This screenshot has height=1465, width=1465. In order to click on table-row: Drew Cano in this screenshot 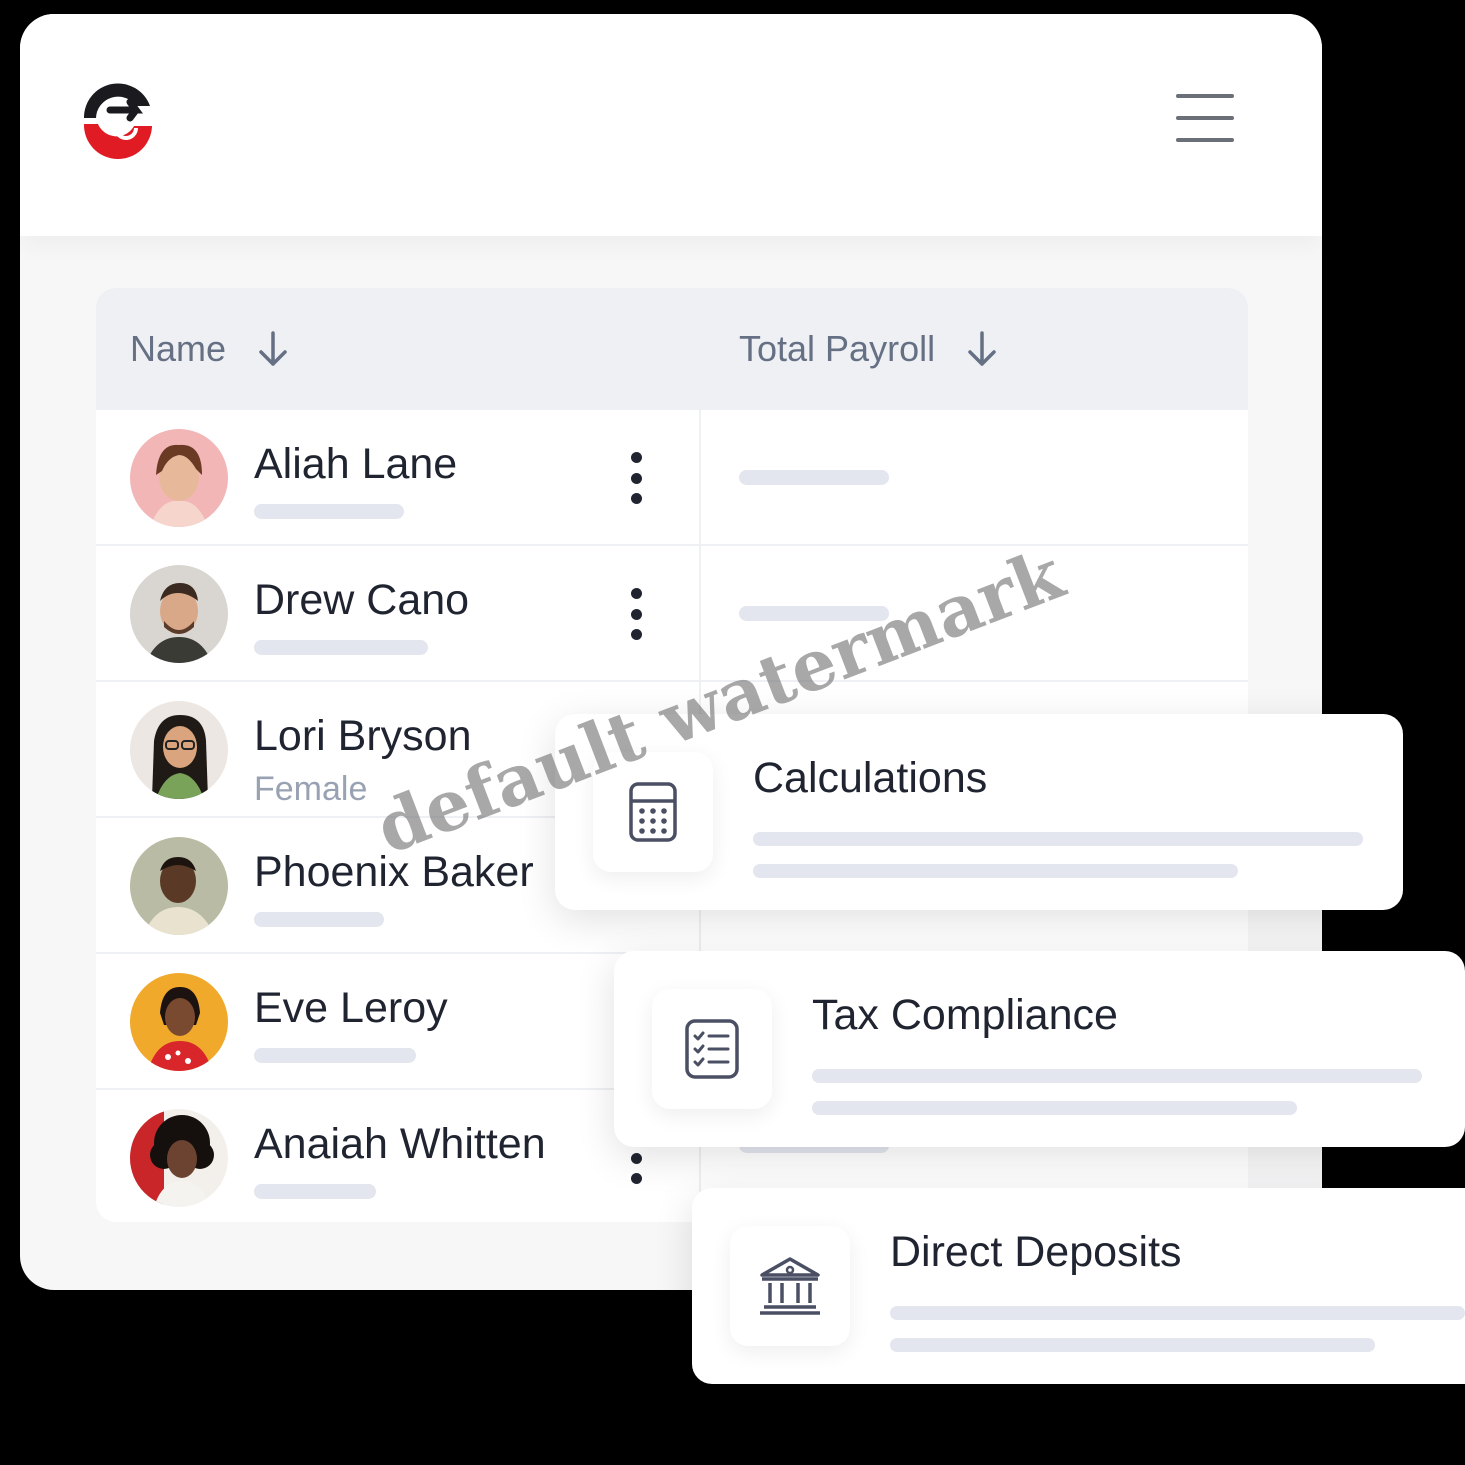, I will do `click(672, 614)`.